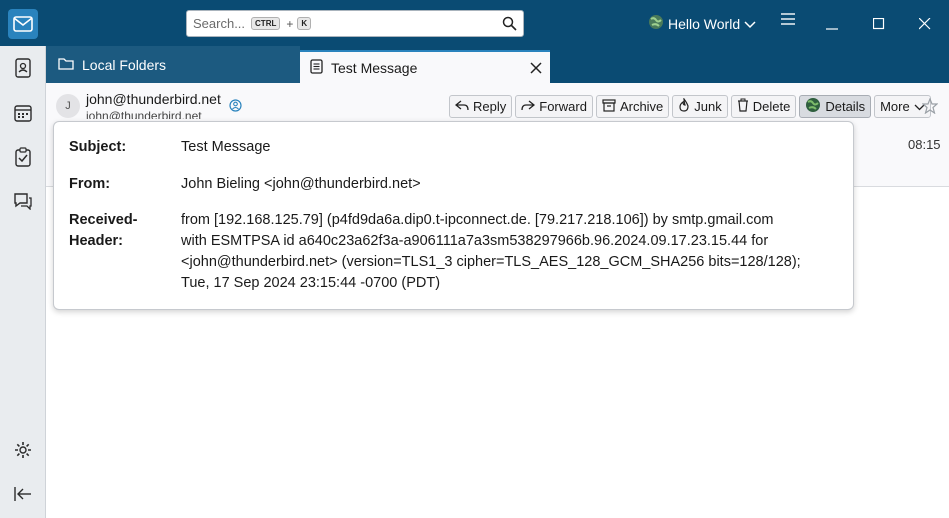 The image size is (949, 518). Describe the element at coordinates (23, 68) in the screenshot. I see `address-book-icon` at that location.